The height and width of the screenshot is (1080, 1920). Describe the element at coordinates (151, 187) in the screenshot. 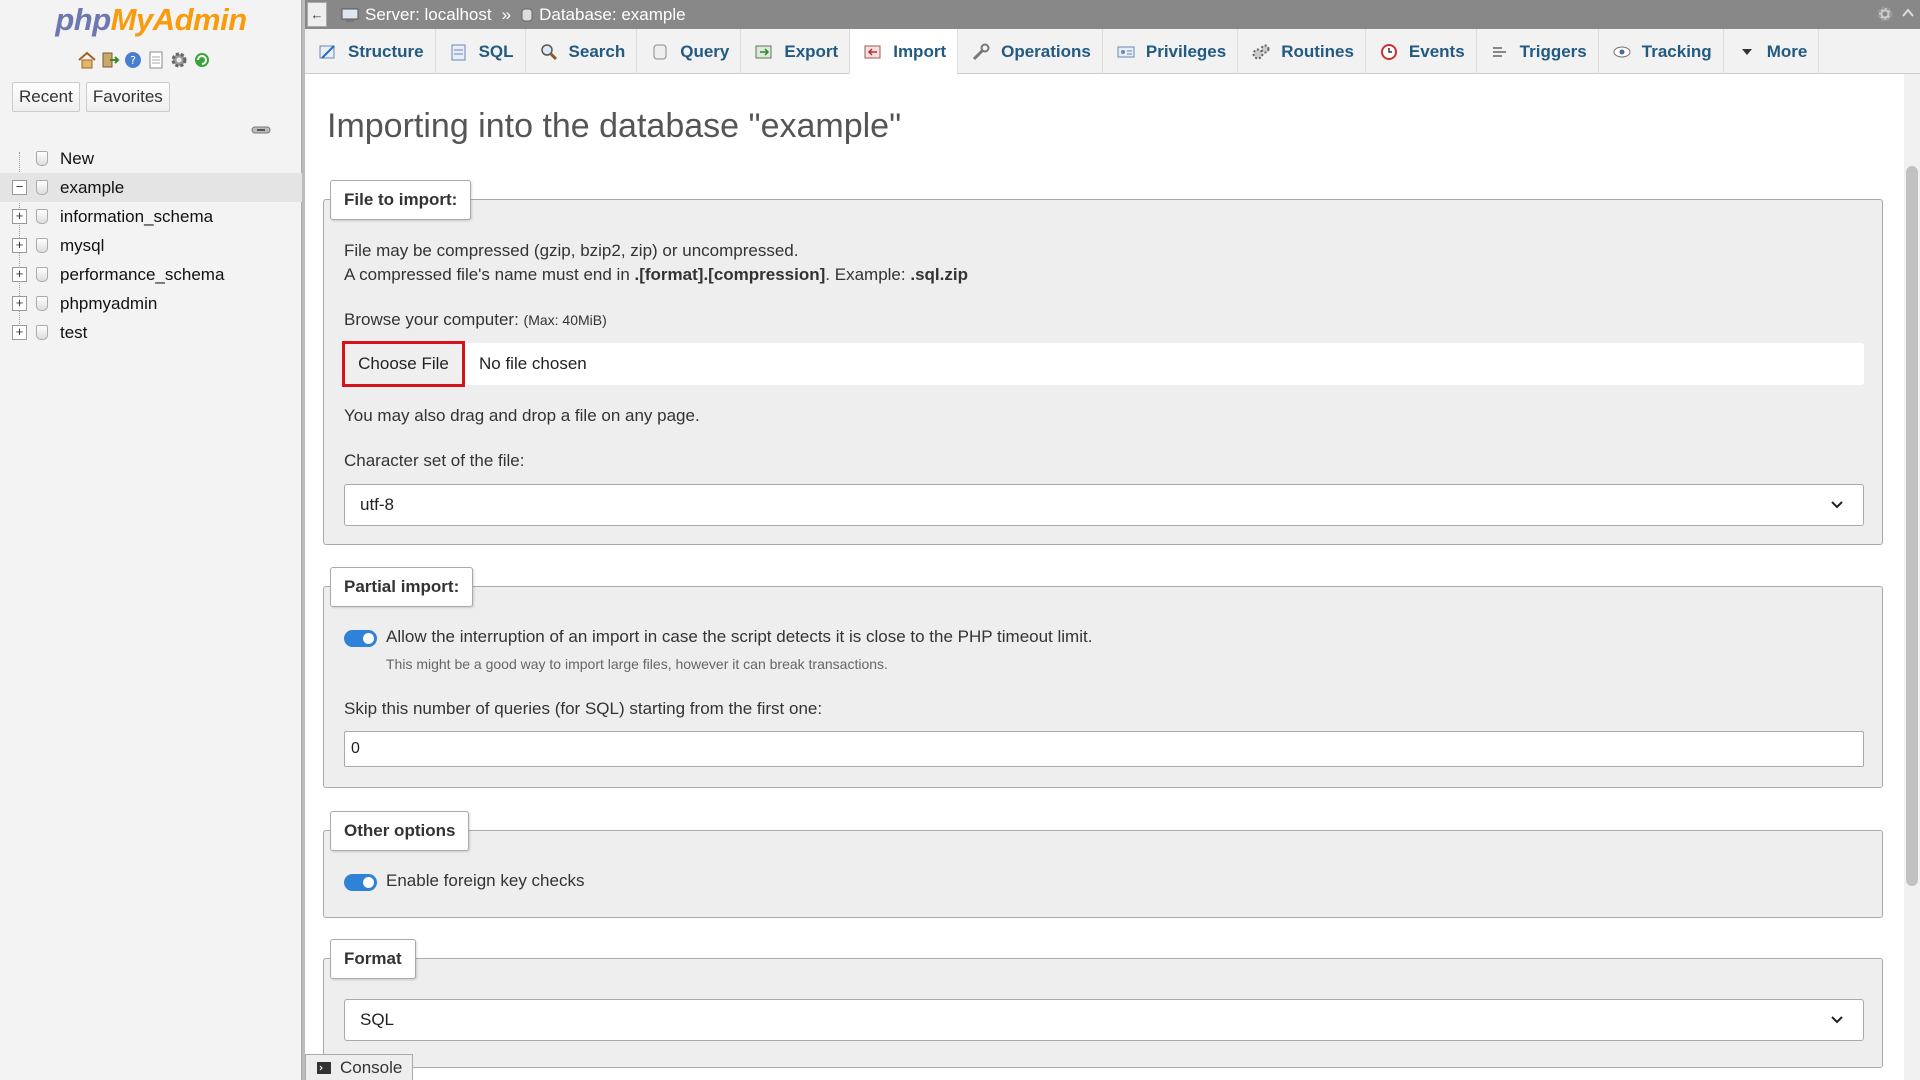

I see `tree-item-example: − example` at that location.